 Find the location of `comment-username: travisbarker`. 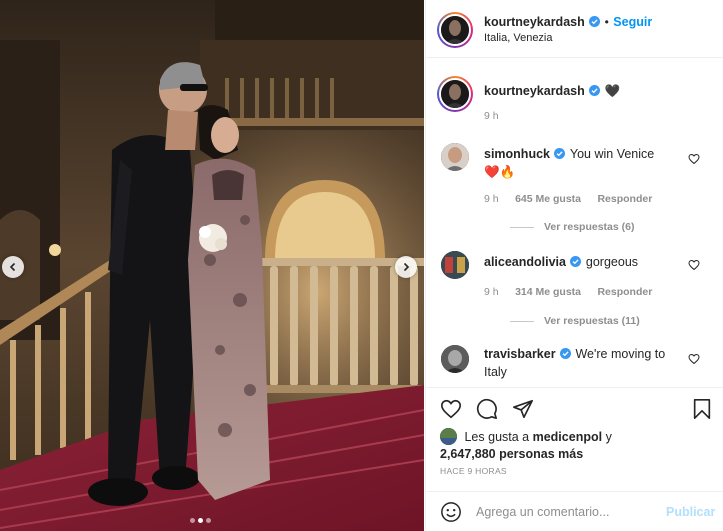

comment-username: travisbarker is located at coordinates (520, 354).